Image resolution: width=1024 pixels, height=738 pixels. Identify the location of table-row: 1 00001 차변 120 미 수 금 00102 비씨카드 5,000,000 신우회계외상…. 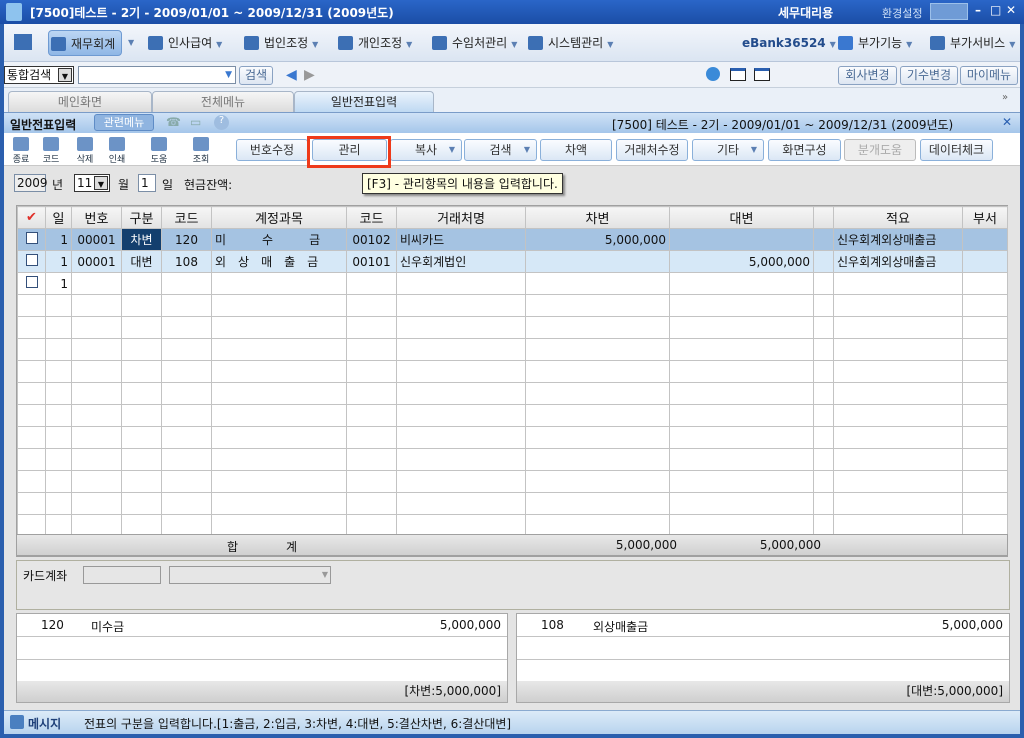
(512, 239).